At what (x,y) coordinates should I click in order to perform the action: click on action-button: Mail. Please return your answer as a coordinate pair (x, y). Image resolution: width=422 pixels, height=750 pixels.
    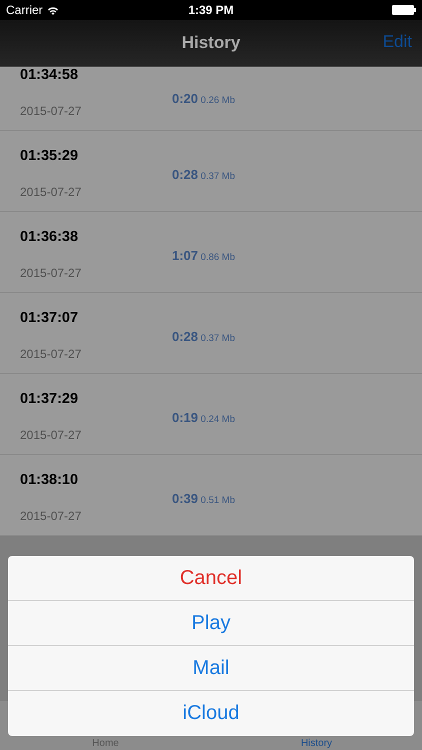
    Looking at the image, I should click on (211, 668).